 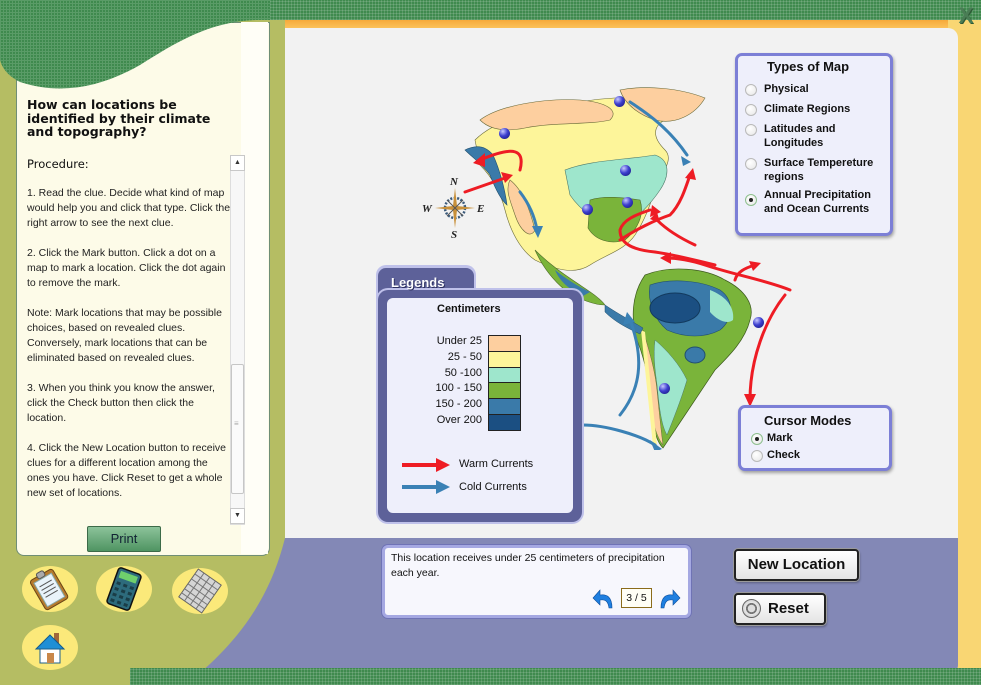 I want to click on map-type-option-precipitation-currents: Annual Precipitation and Ocean Currents, so click(x=815, y=203).